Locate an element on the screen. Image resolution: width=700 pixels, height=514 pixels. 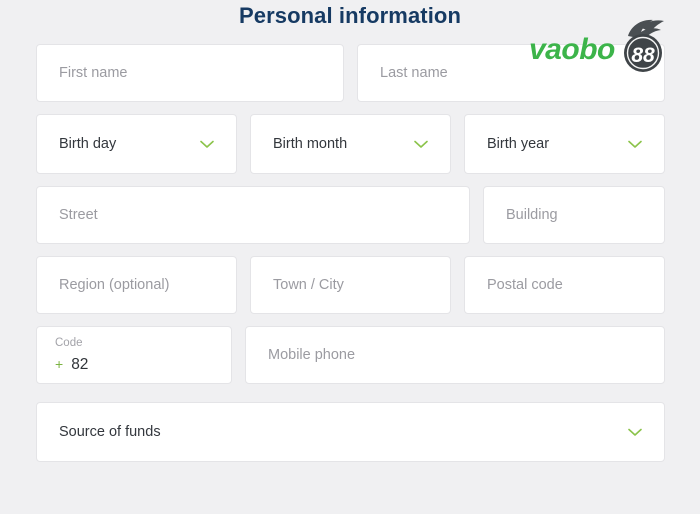
page-header: Personal information is located at coordinates (350, 18).